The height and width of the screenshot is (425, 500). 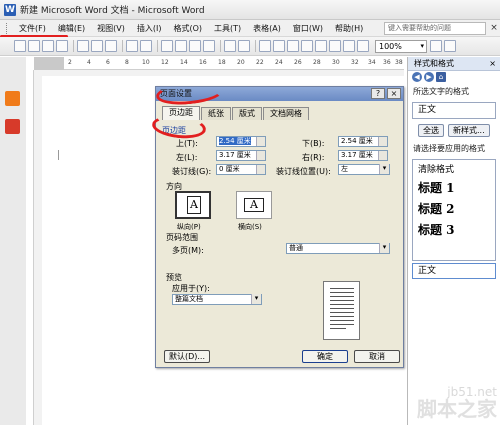 What do you see at coordinates (338, 248) in the screenshot?
I see `multiple-pages-select: 普通` at bounding box center [338, 248].